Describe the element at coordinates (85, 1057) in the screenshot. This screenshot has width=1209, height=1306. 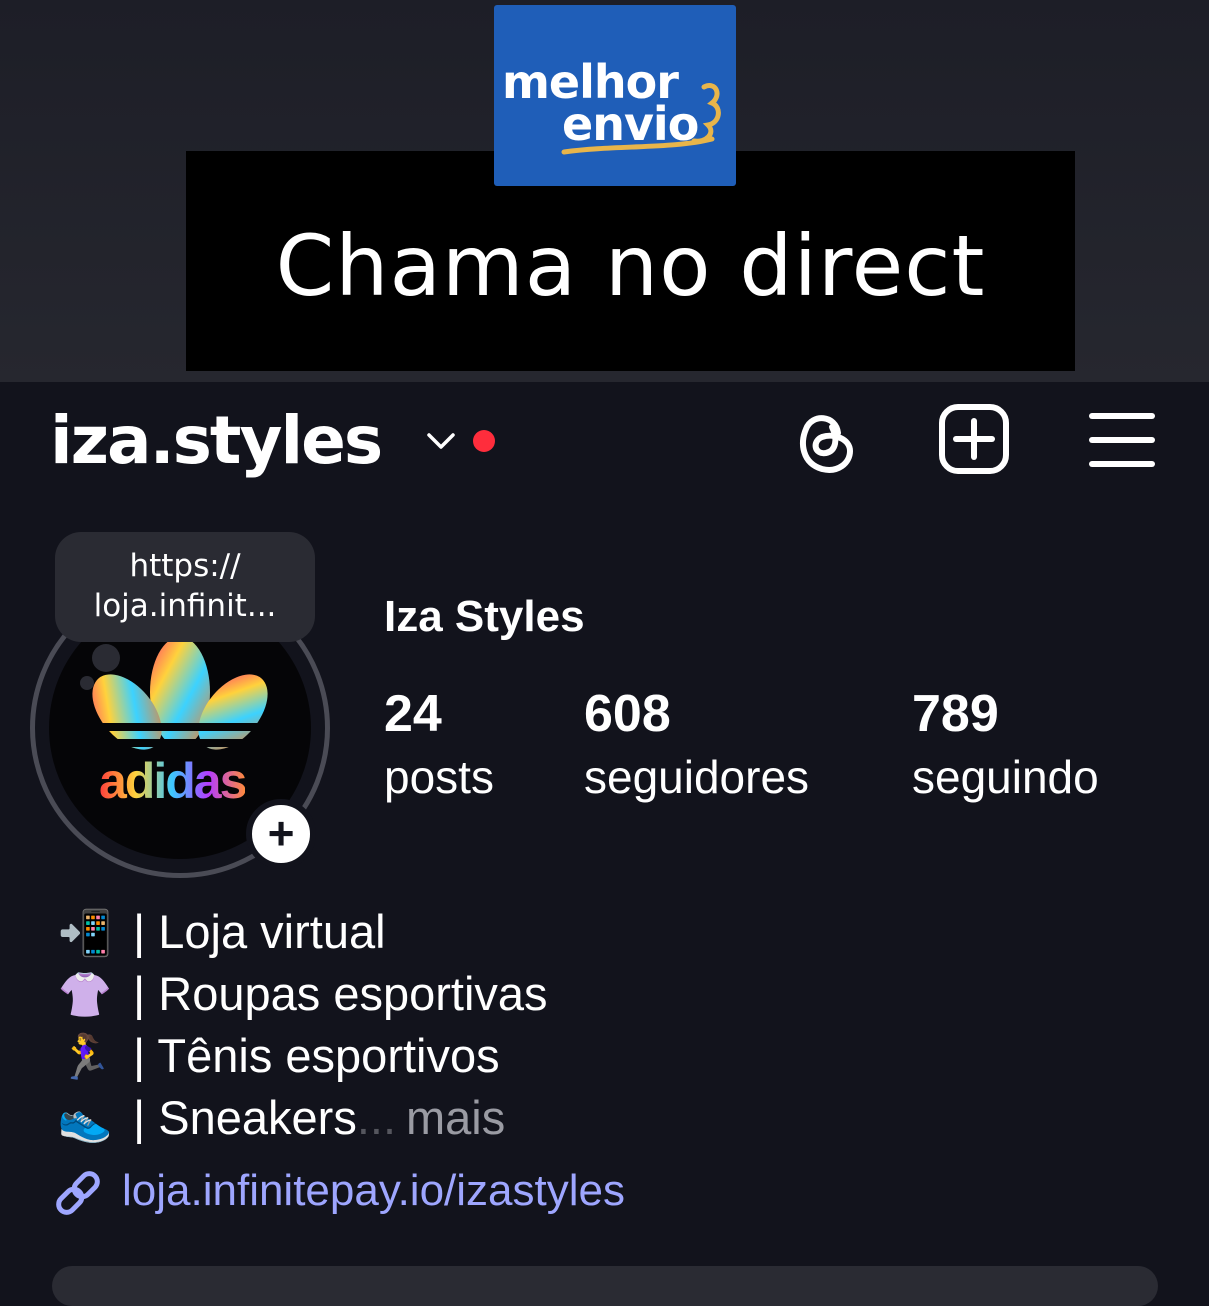
I see `runner-emoji: 🏃‍♀️` at that location.